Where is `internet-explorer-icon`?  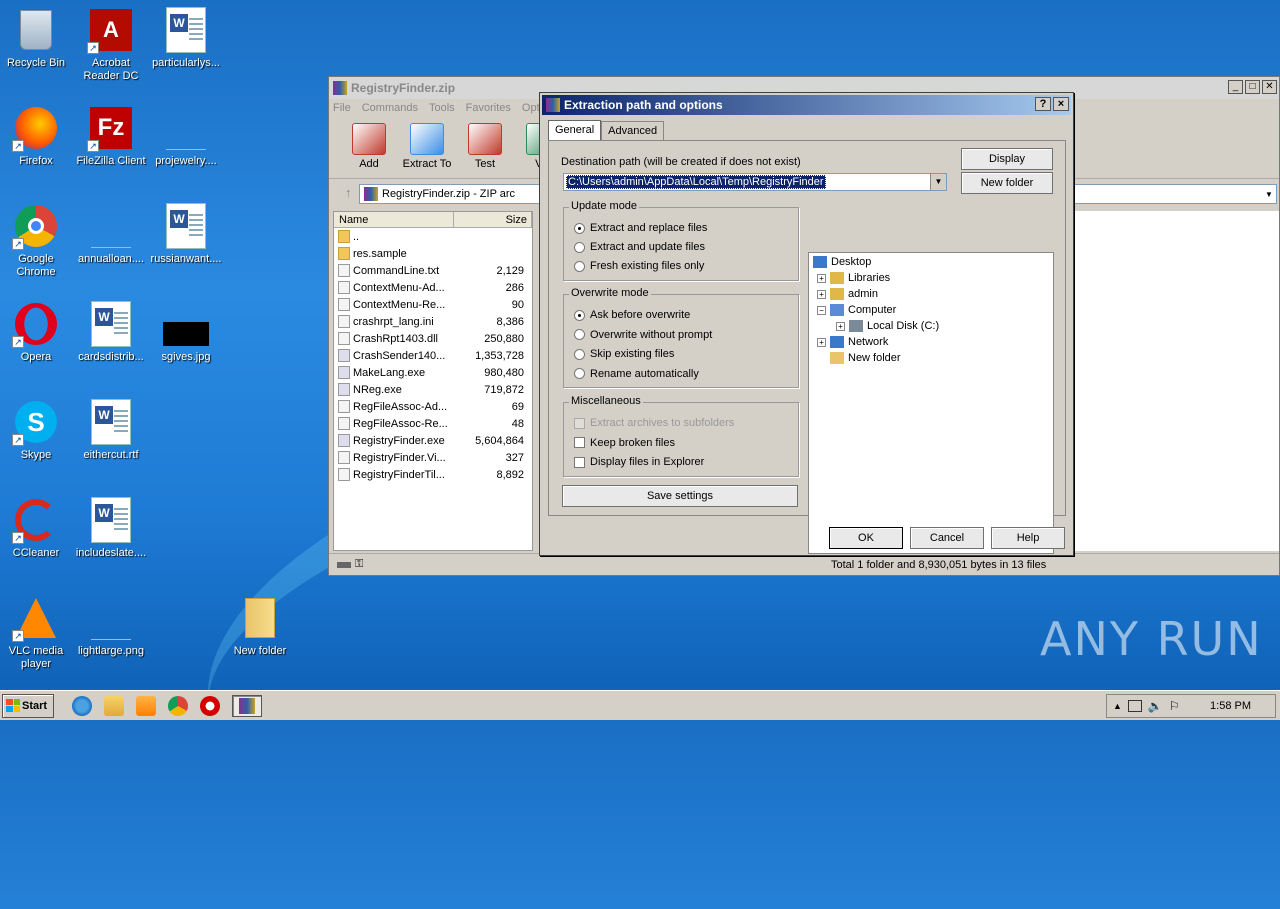
internet-explorer-icon is located at coordinates (82, 705).